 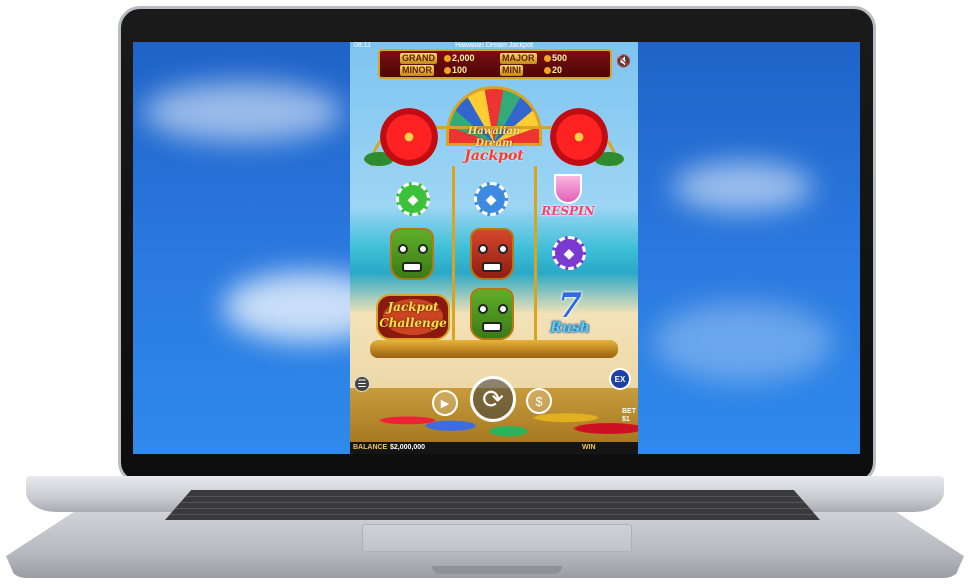 I want to click on dollar-icon: $, so click(x=539, y=401).